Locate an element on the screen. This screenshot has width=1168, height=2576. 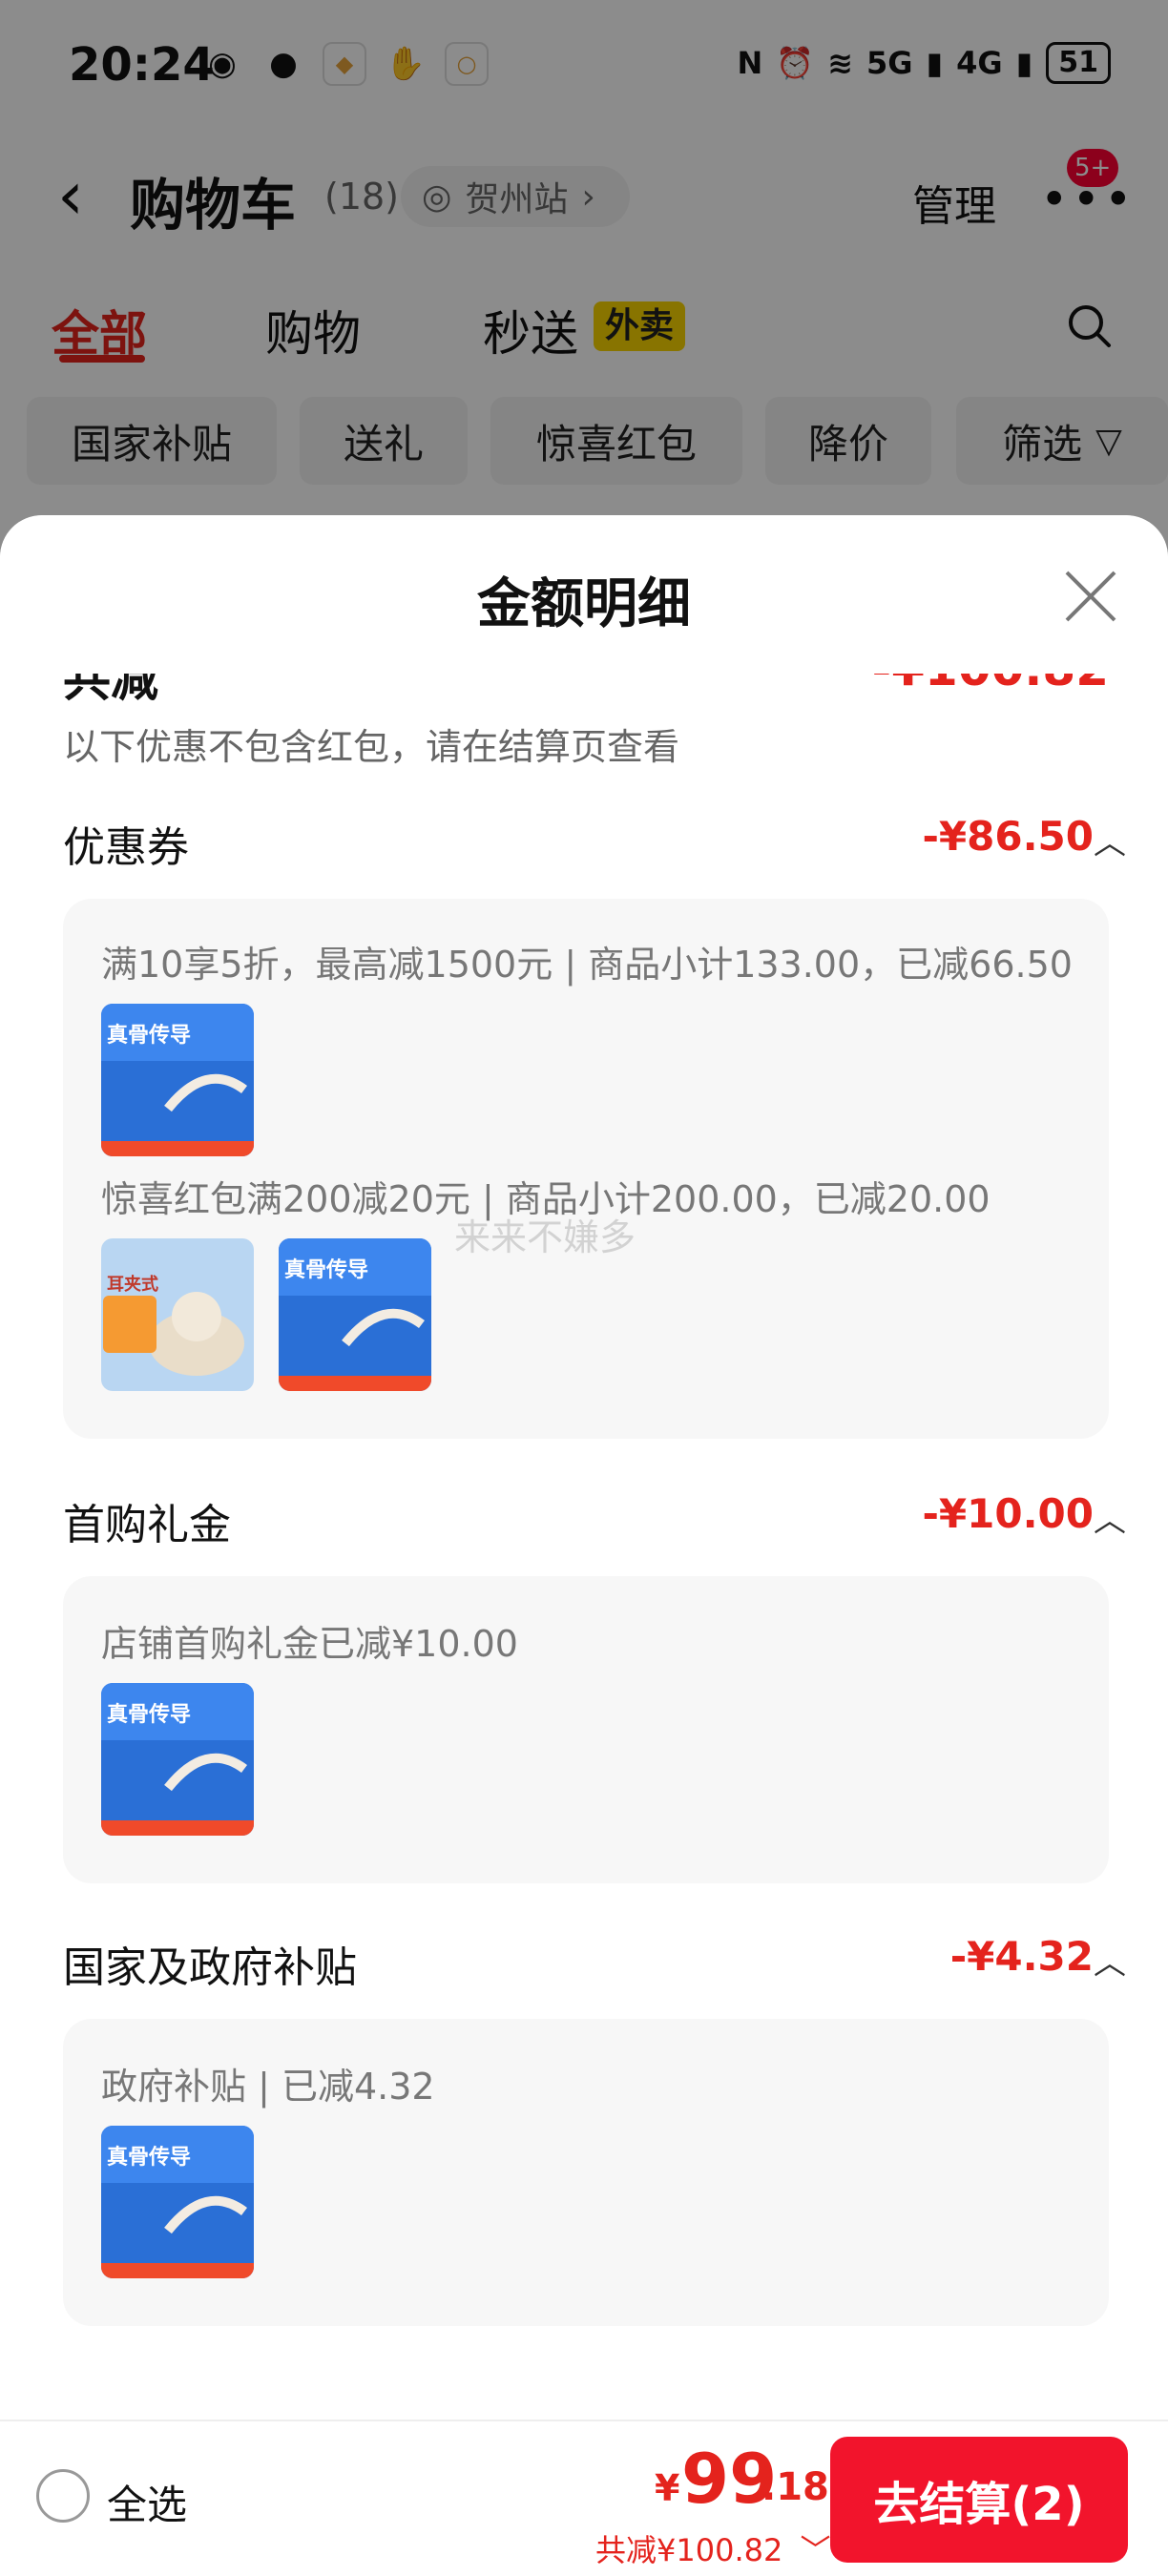
first-purchase-section-header: 首购礼金 -¥10.00 ︿ is located at coordinates (597, 1520).